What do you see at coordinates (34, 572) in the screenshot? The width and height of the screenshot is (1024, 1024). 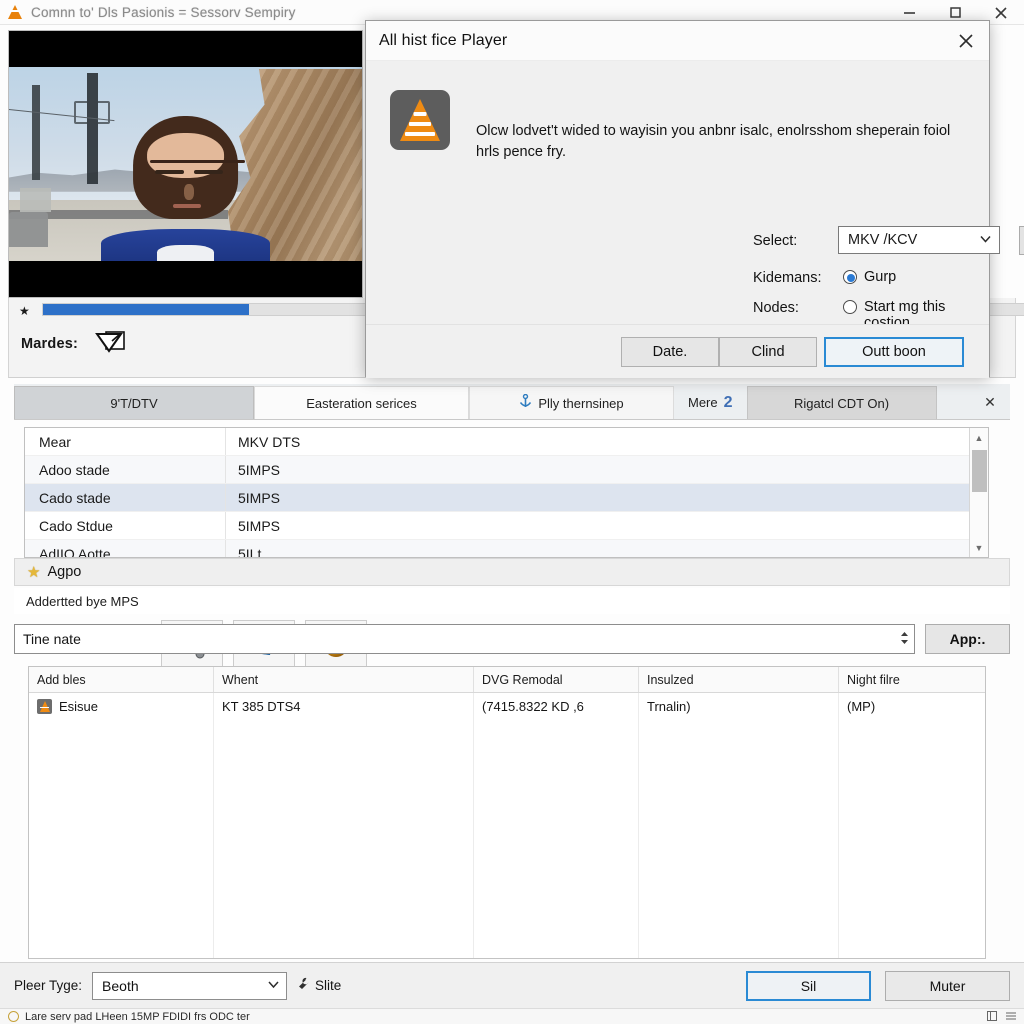 I see `star-icon: ★` at bounding box center [34, 572].